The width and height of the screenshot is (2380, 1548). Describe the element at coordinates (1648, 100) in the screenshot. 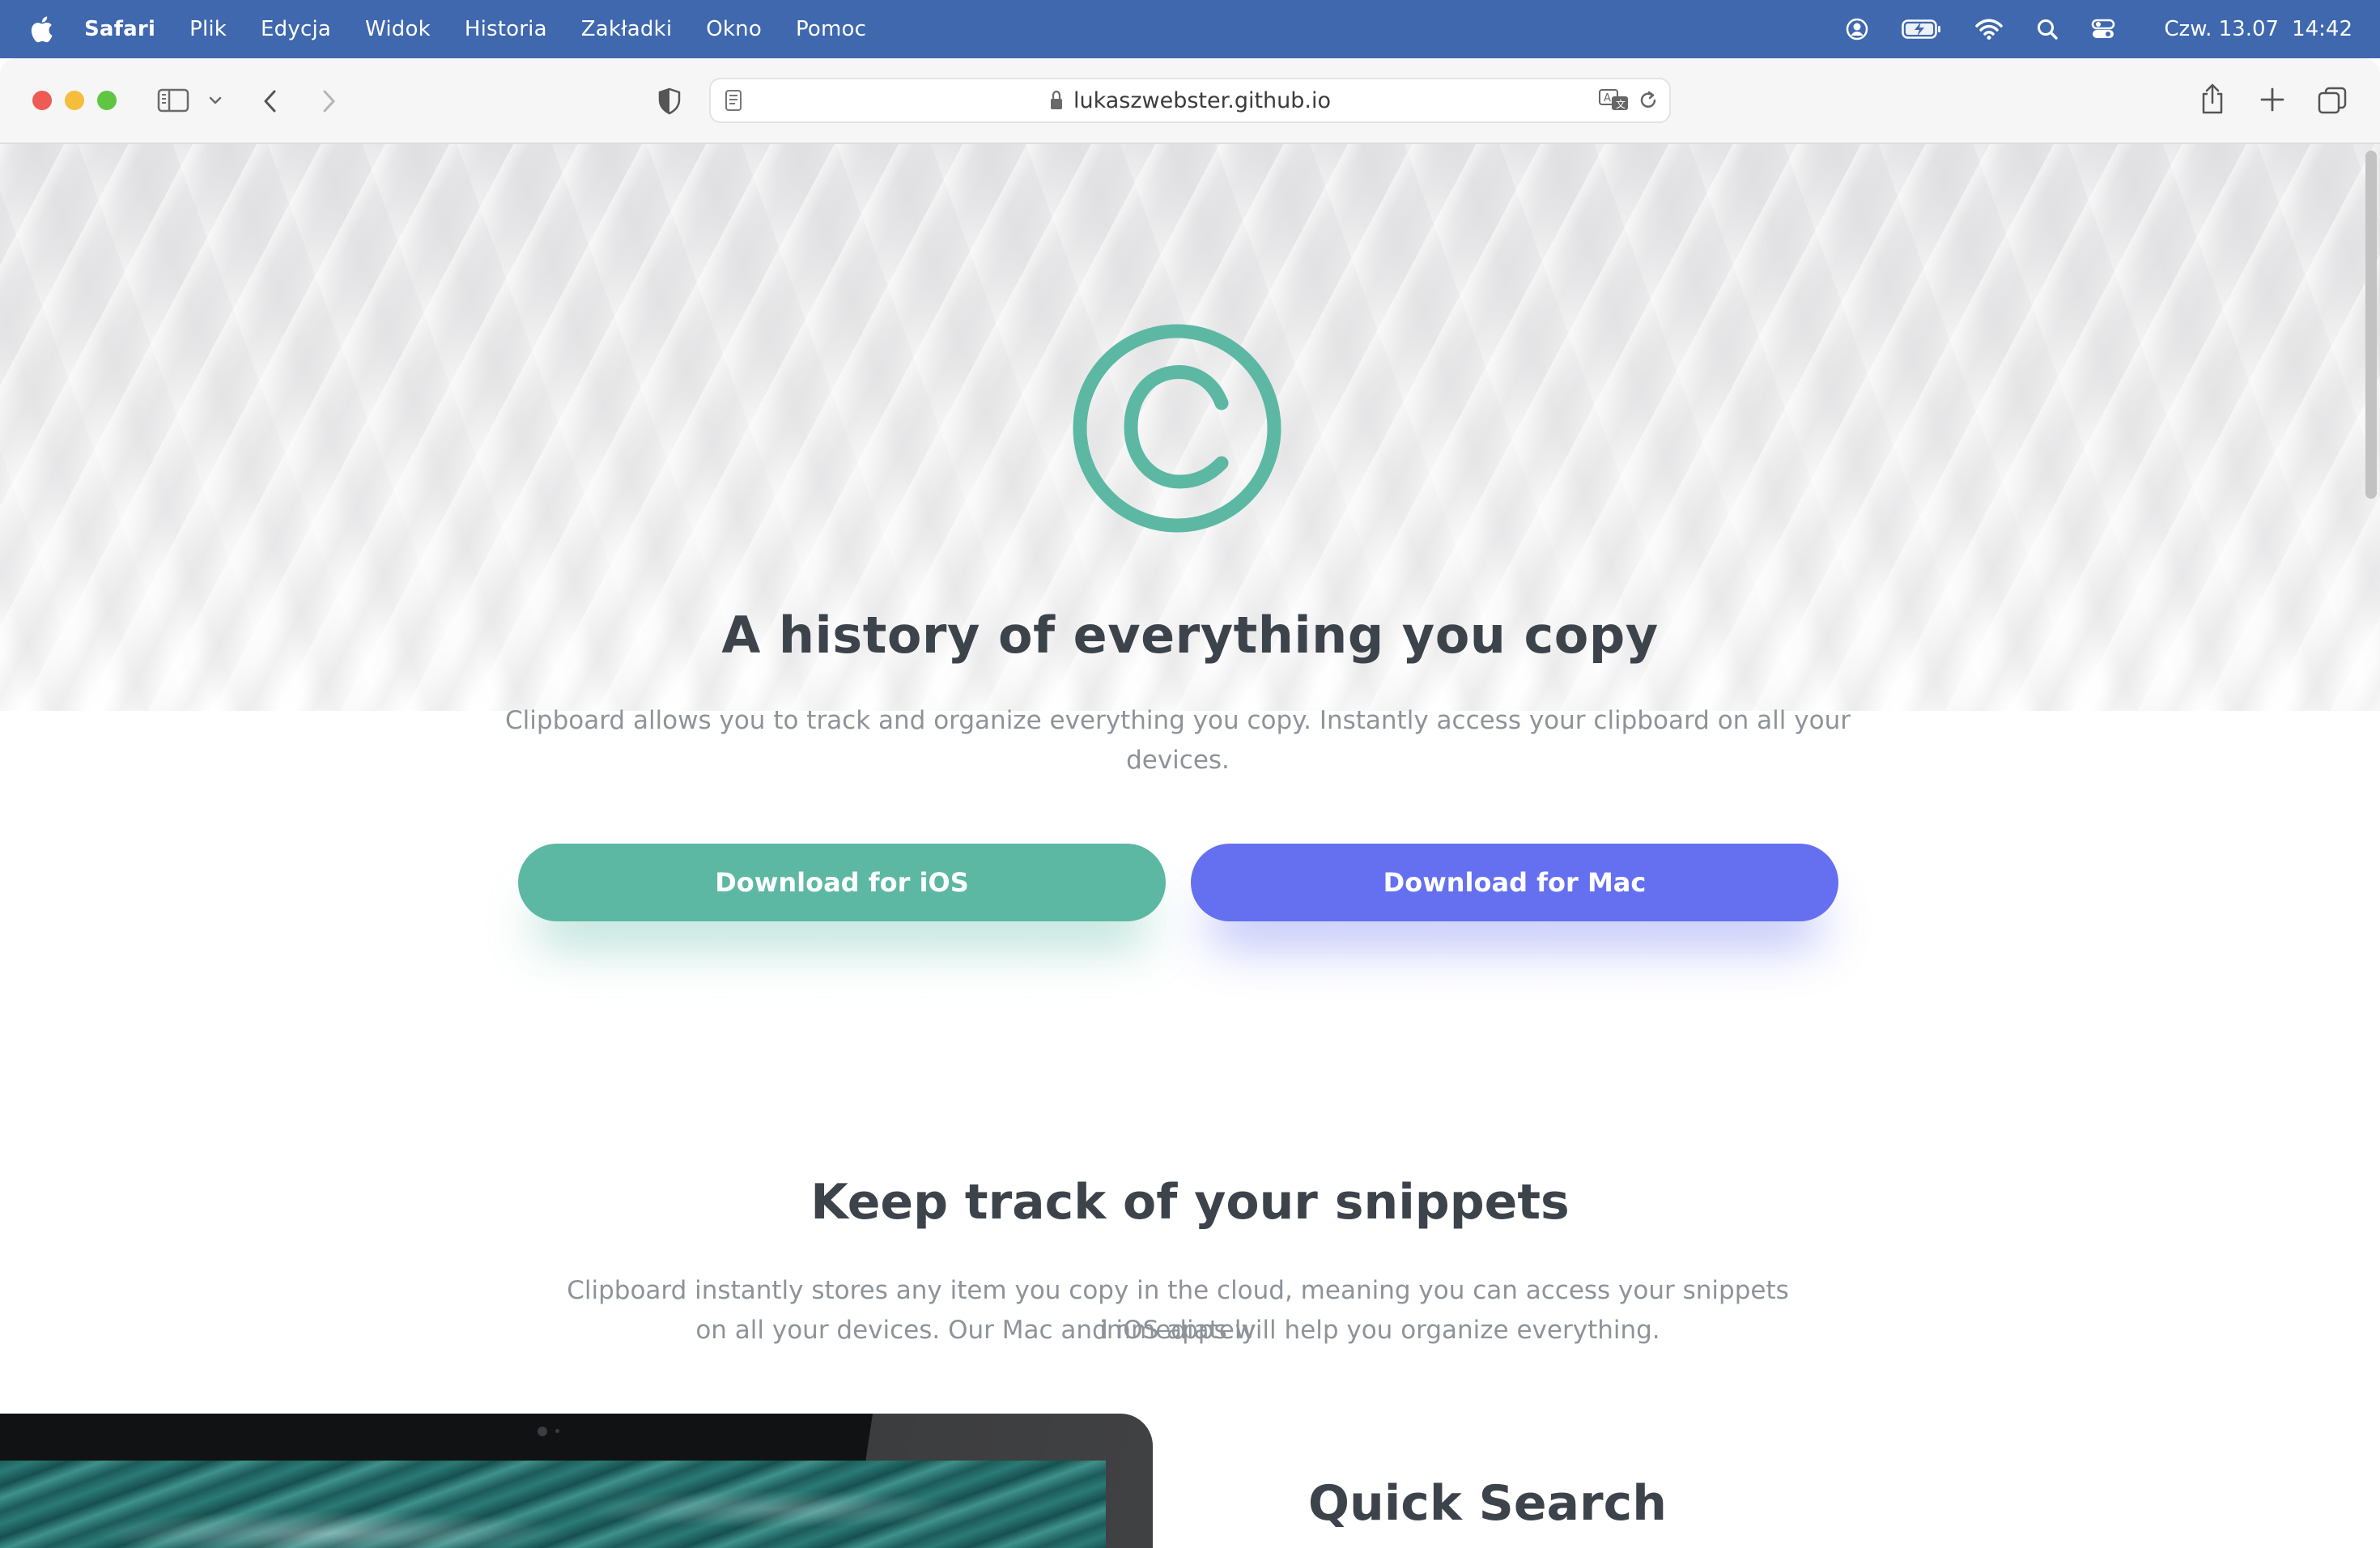

I see `reload-icon` at that location.